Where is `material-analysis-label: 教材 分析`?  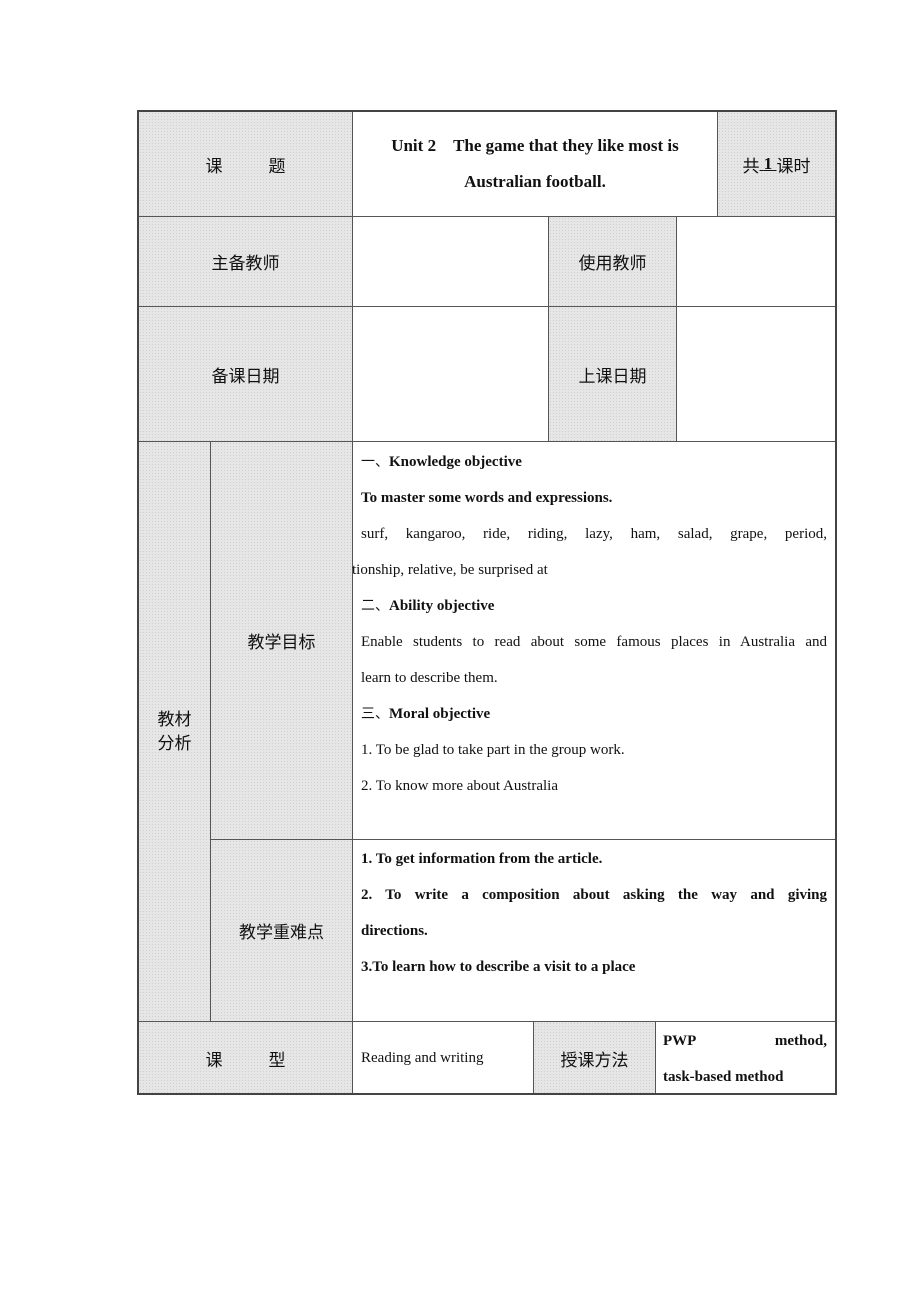
material-analysis-label: 教材 分析 is located at coordinates (174, 731).